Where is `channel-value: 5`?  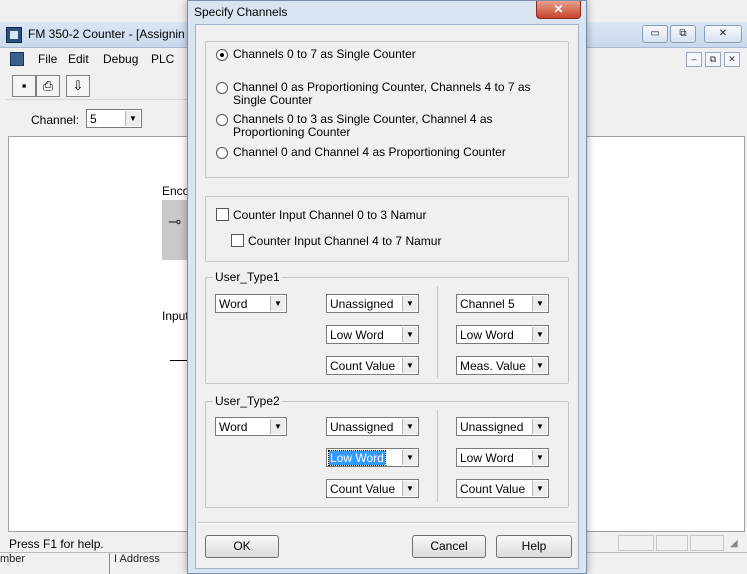
channel-value: 5 is located at coordinates (93, 119).